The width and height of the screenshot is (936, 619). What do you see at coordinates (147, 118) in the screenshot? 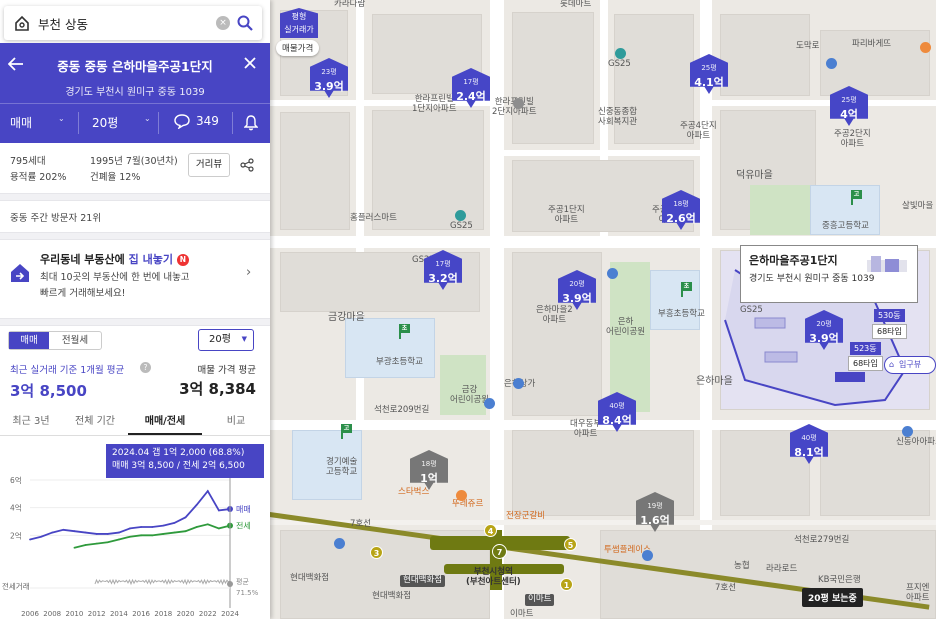
I see `chevron-down-icon: ⌄` at bounding box center [147, 118].